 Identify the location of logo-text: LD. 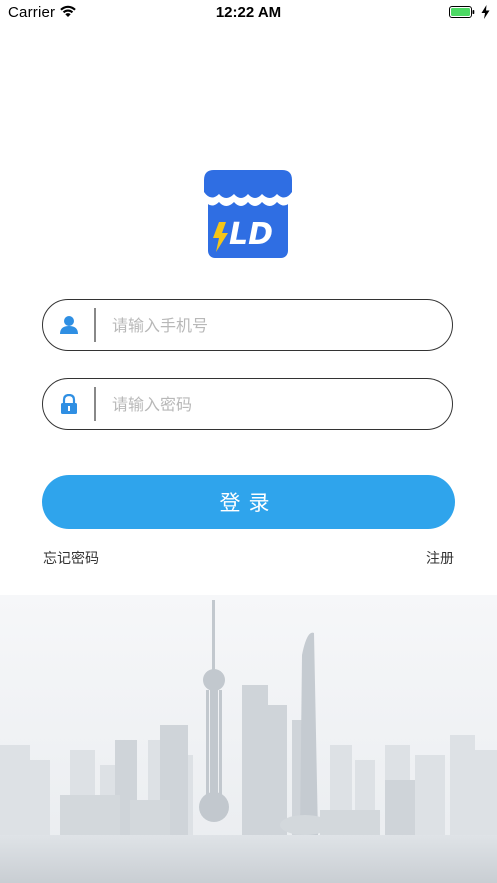
(251, 234).